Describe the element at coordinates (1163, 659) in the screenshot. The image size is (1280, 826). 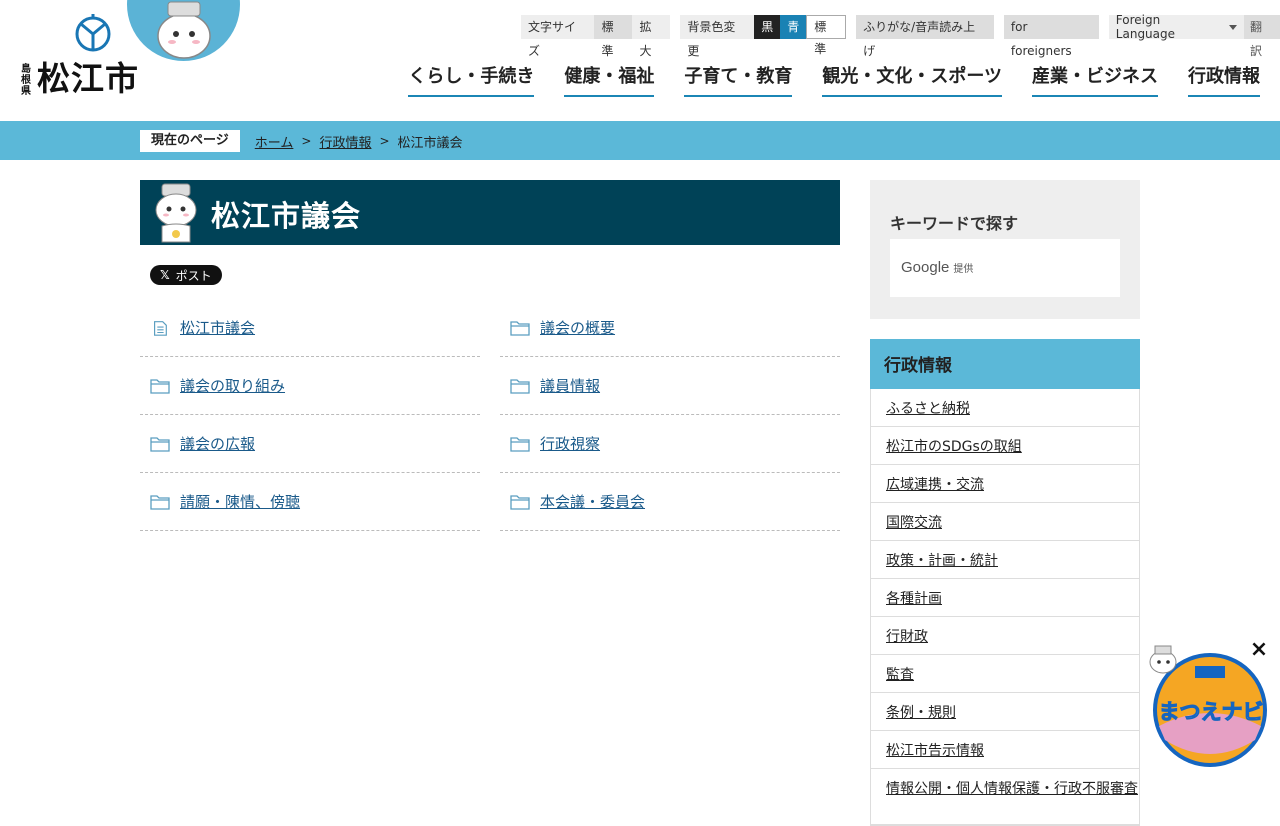
I see `mascot-small-icon` at that location.